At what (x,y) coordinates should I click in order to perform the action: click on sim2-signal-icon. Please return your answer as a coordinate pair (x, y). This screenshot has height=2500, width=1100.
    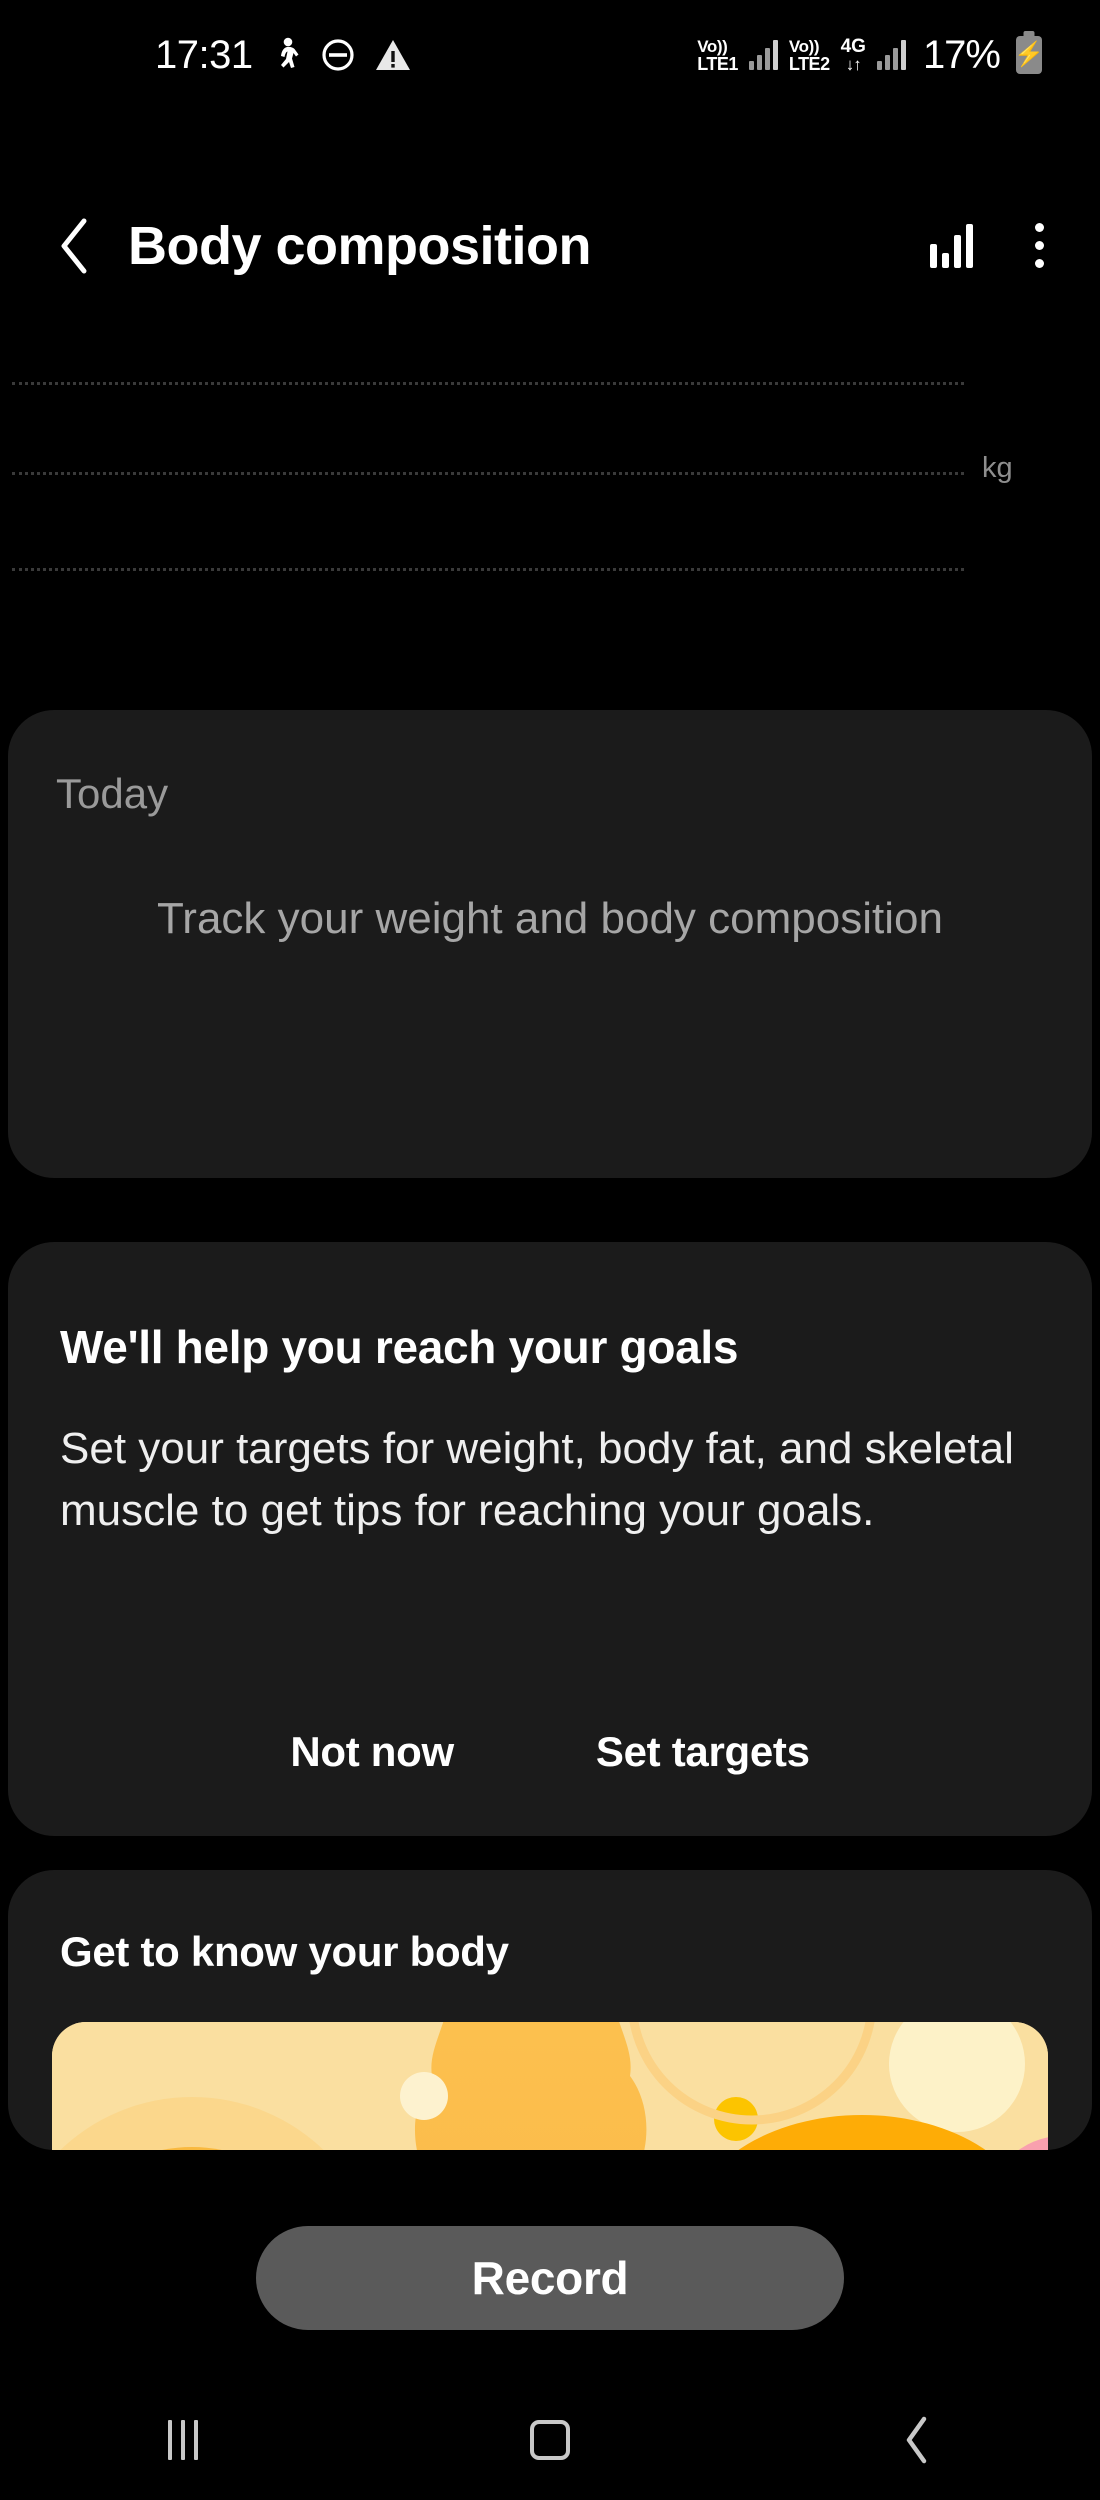
    Looking at the image, I should click on (891, 55).